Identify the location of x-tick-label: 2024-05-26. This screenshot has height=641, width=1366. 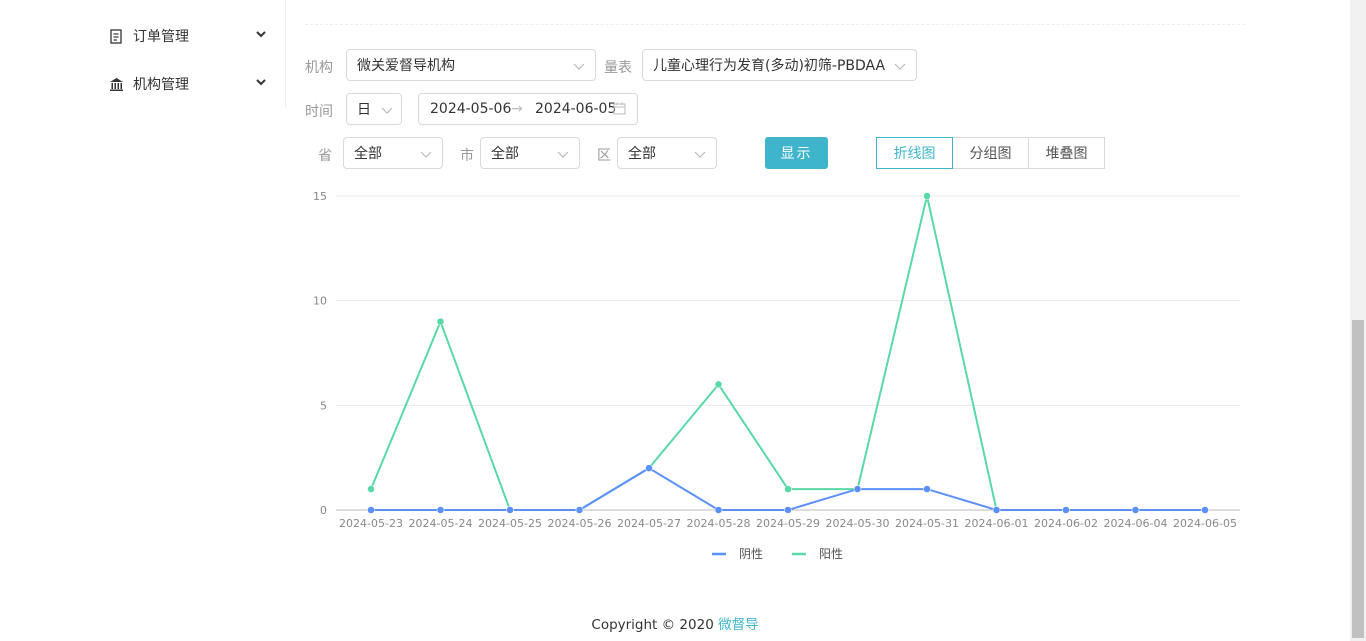
(580, 523).